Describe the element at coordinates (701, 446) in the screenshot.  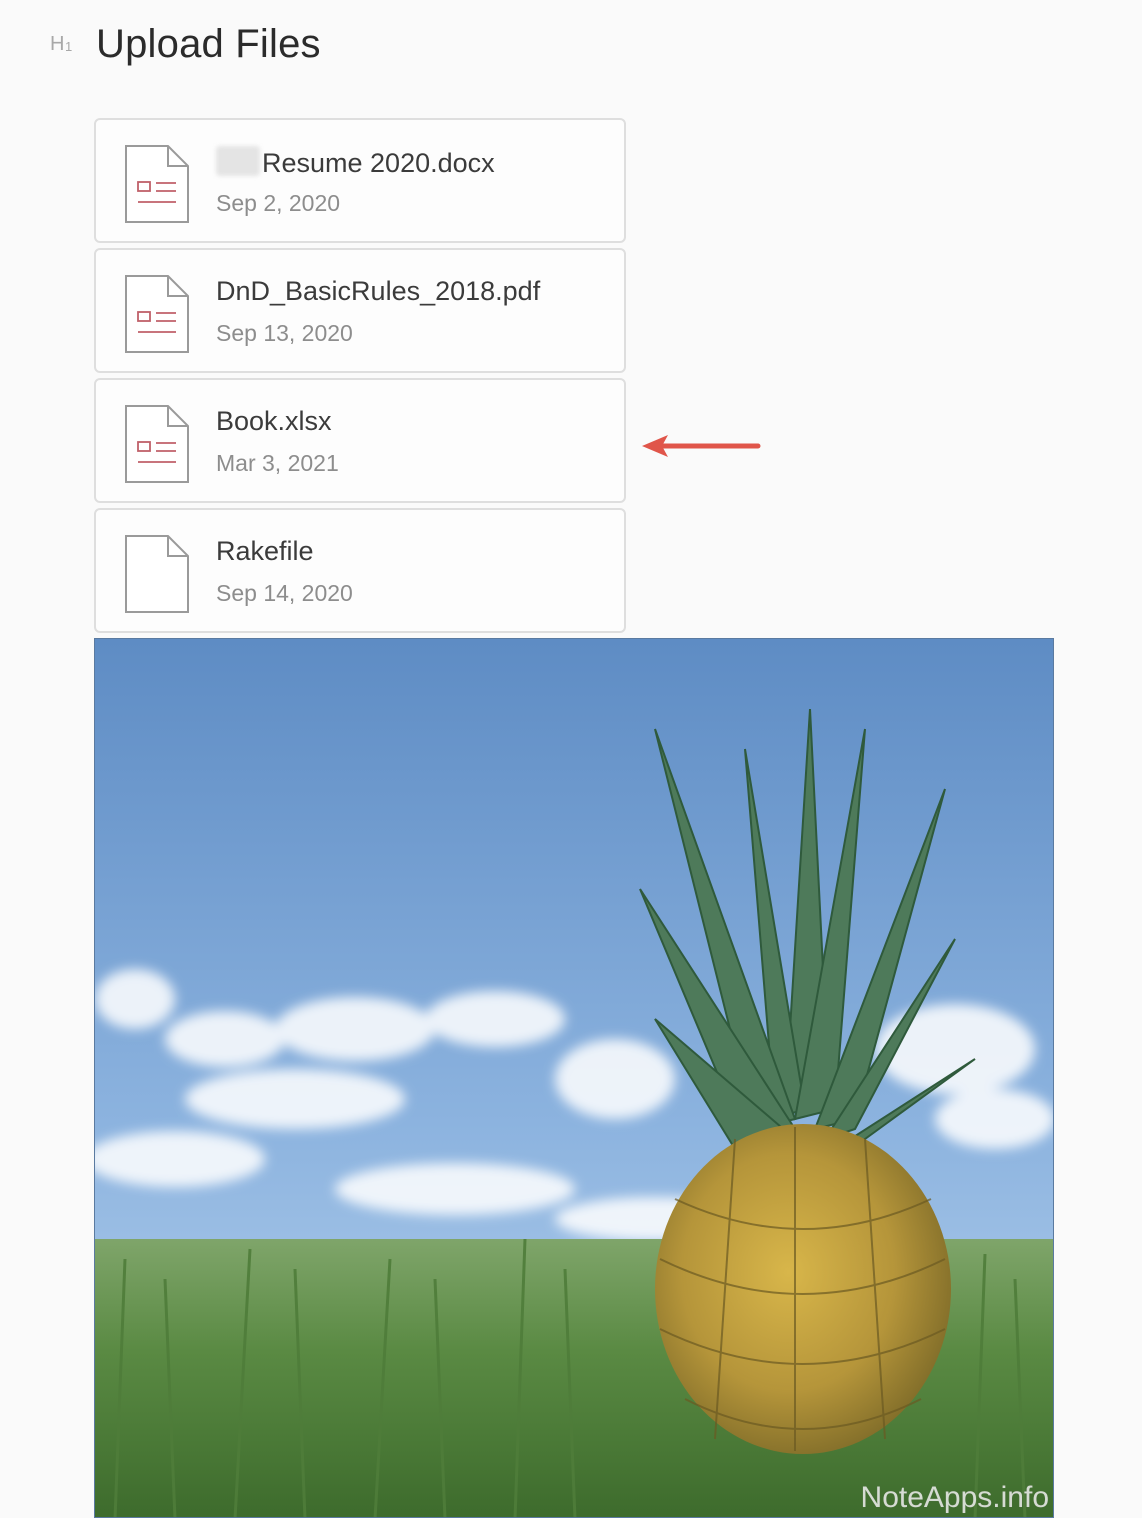
I see `arrow-left-icon` at that location.